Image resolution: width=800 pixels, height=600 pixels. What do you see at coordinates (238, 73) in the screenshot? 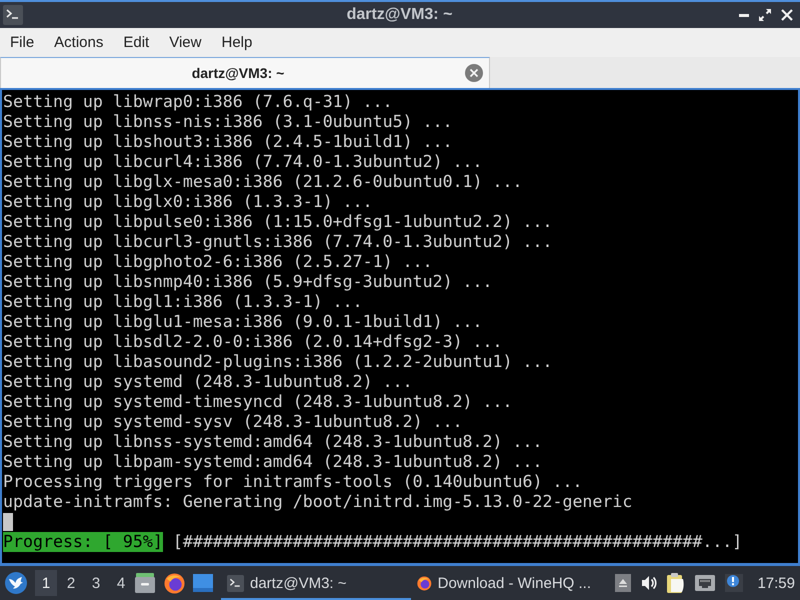
I see `tab-label: dartz@VM3: ~` at bounding box center [238, 73].